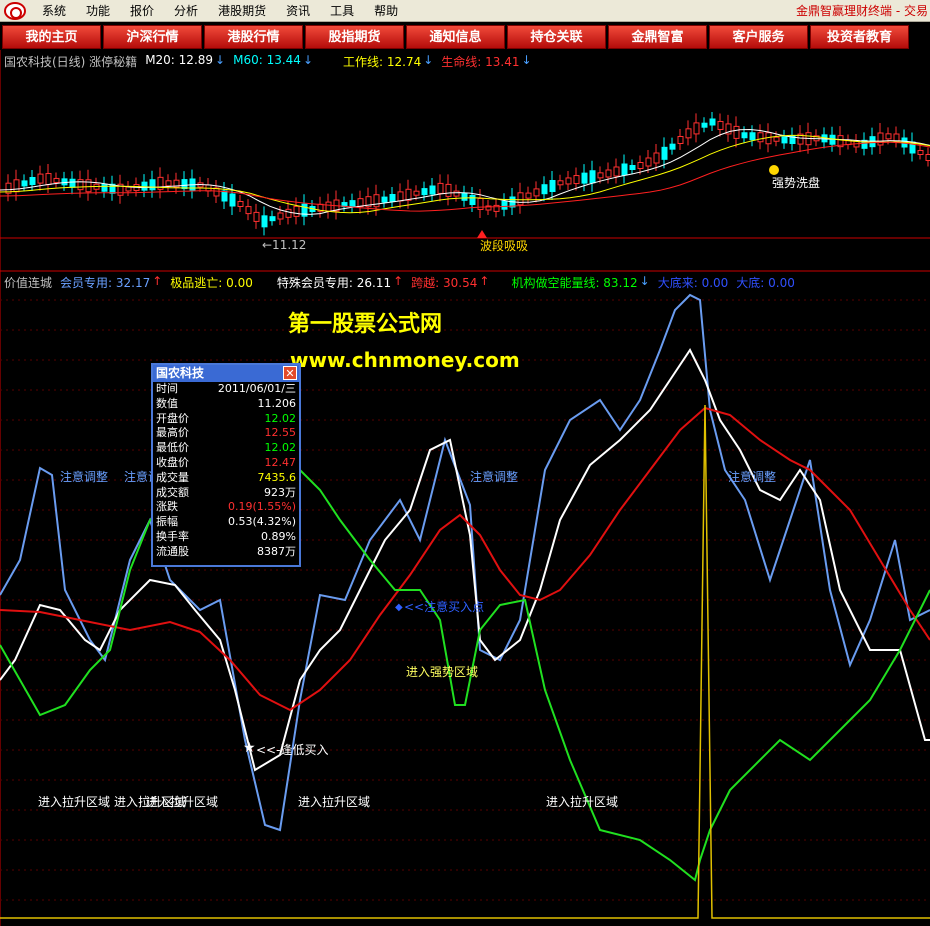 This screenshot has width=930, height=926. What do you see at coordinates (276, 551) in the screenshot?
I see `info-row-value: 8387万` at bounding box center [276, 551].